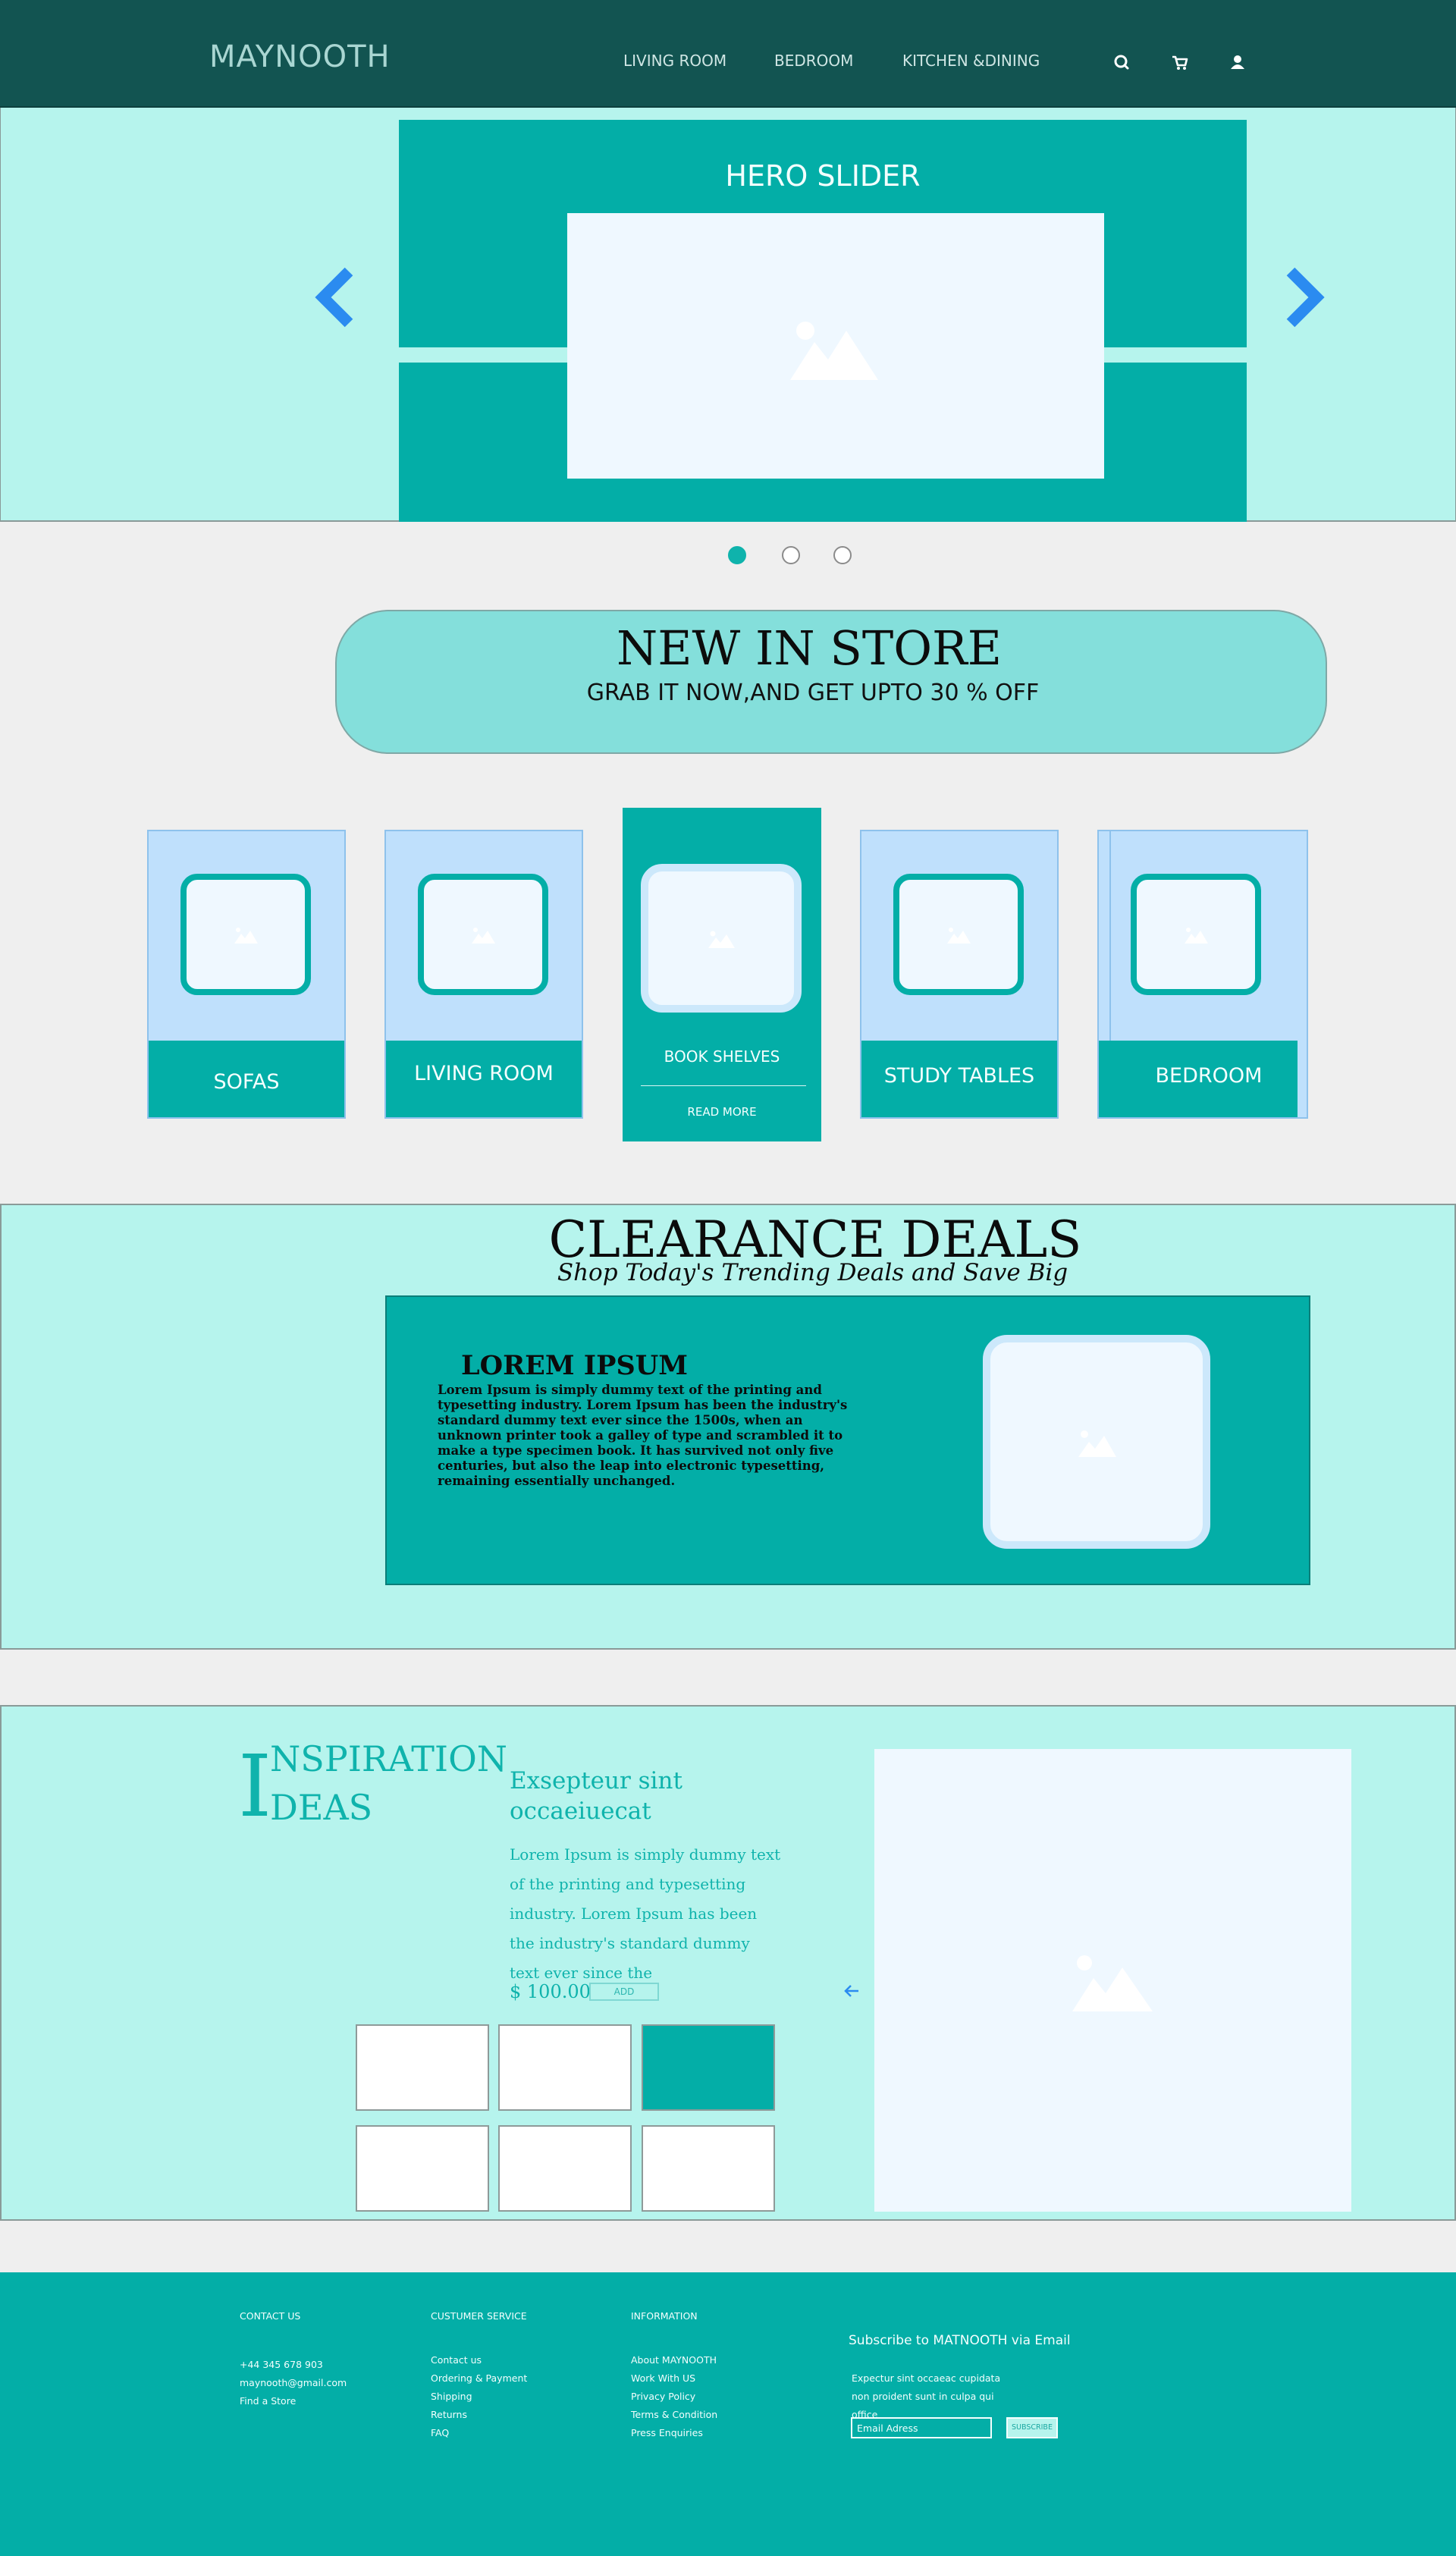  Describe the element at coordinates (293, 2383) in the screenshot. I see `footer-email: maynooth@gmail.com` at that location.